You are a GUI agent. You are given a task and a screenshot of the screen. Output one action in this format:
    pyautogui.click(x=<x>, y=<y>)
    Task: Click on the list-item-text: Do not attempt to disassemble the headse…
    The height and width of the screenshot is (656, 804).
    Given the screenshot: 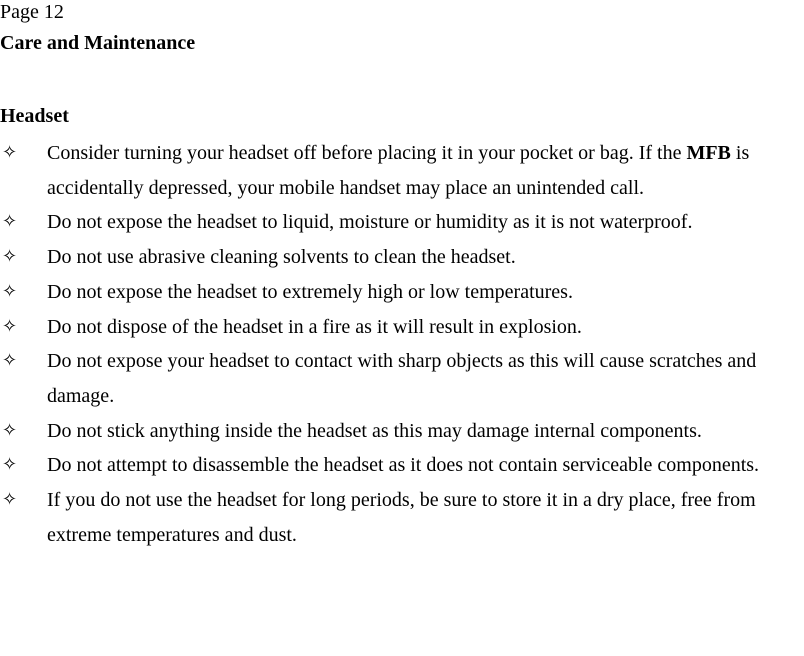 What is the action you would take?
    pyautogui.click(x=403, y=465)
    